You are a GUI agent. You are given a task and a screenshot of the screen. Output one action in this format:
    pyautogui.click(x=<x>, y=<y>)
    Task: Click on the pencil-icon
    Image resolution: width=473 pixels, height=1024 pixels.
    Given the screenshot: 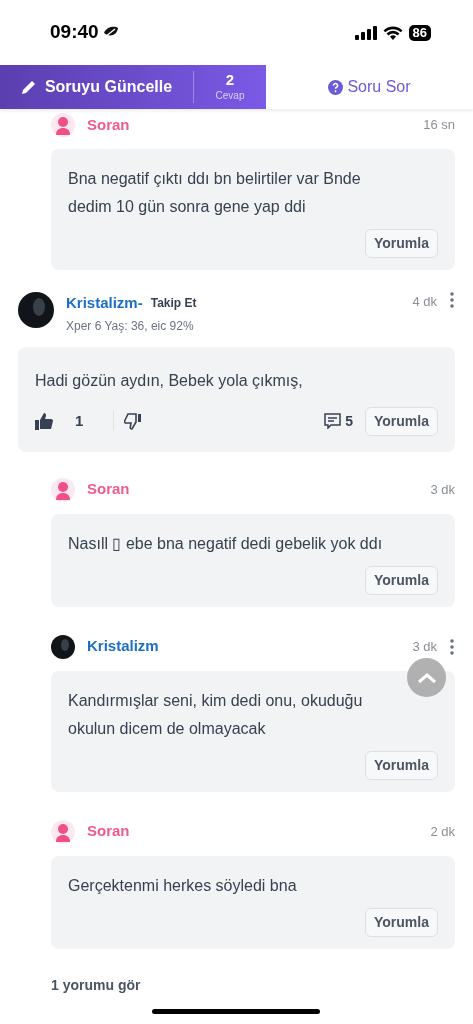 What is the action you would take?
    pyautogui.click(x=28, y=87)
    